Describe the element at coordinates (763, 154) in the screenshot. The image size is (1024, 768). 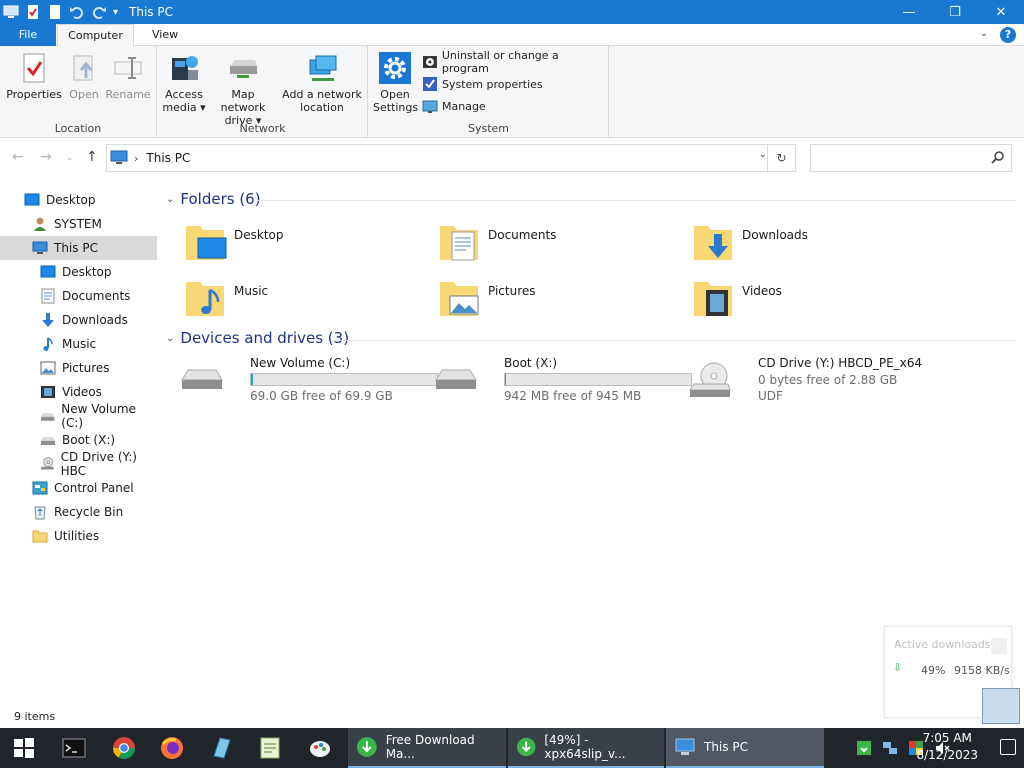
I see `address-dropdown-icon: ⌄` at that location.